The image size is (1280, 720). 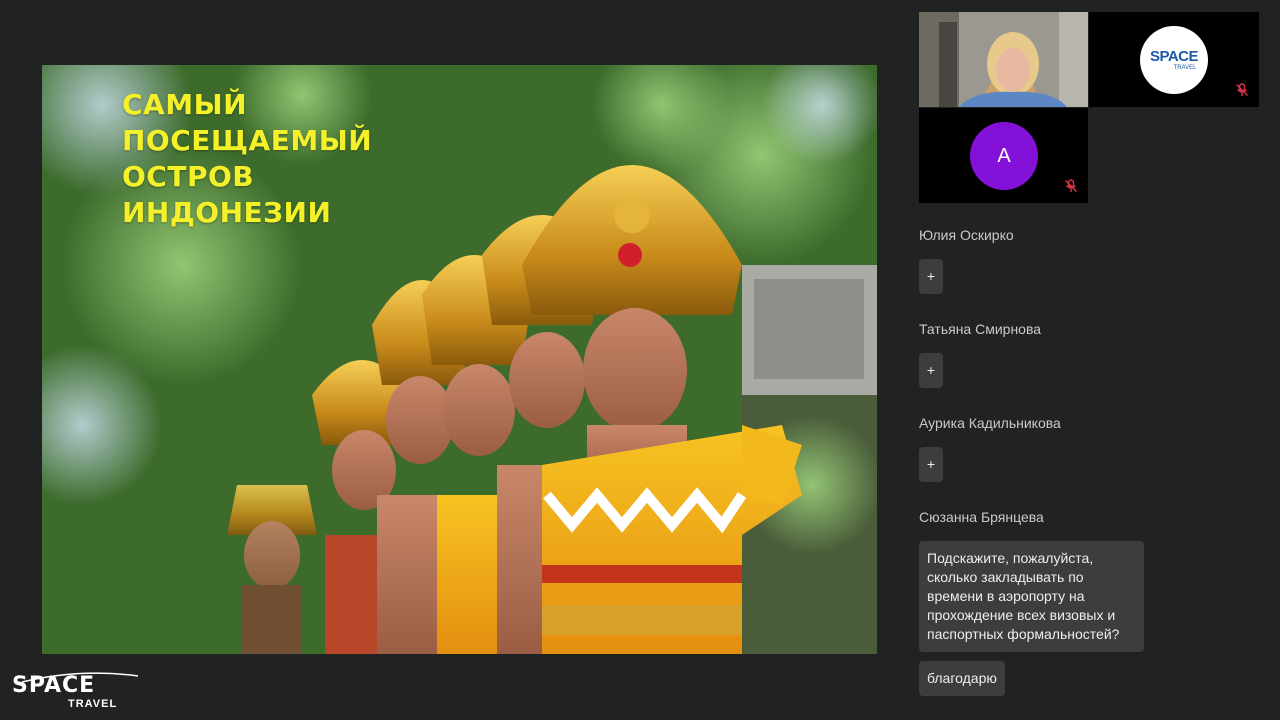 I want to click on slide-title-line: ИНДОНЕЗИИ, so click(x=227, y=212).